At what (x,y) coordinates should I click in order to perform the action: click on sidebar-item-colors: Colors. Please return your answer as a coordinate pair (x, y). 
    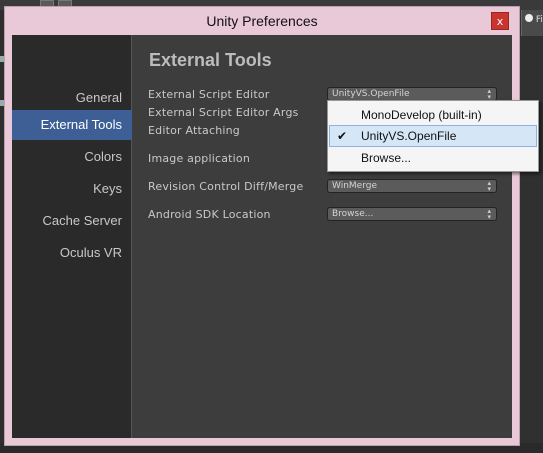
    Looking at the image, I should click on (72, 157).